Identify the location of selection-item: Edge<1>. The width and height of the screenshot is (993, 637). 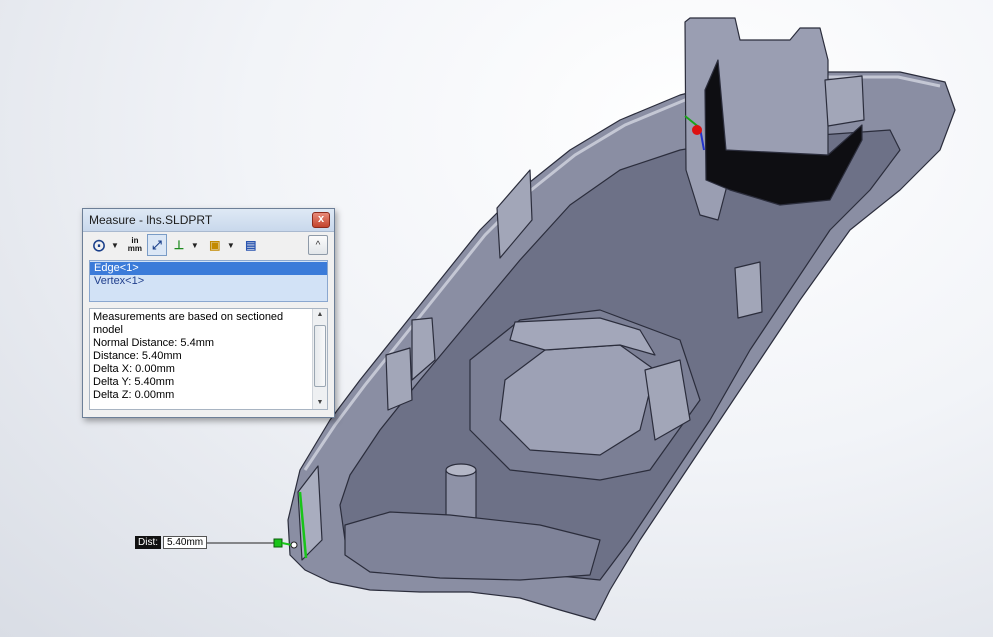
(208, 268).